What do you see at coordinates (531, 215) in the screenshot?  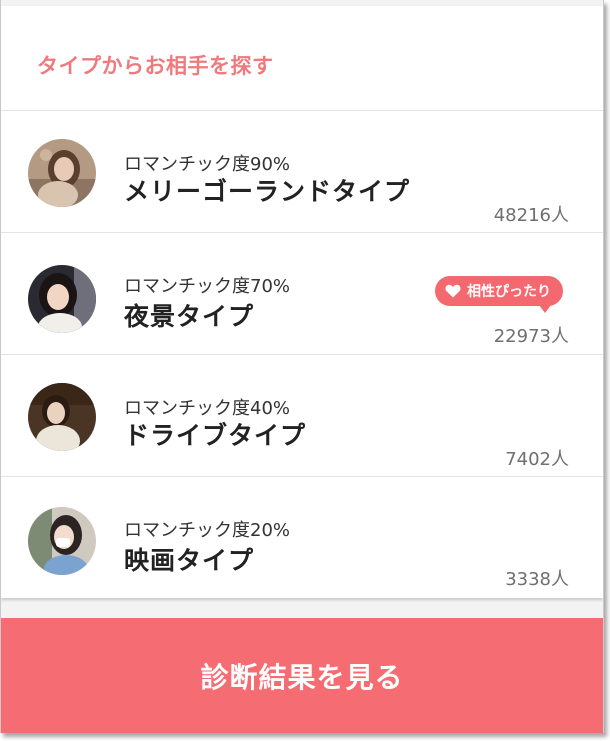 I see `member-count: 48216人` at bounding box center [531, 215].